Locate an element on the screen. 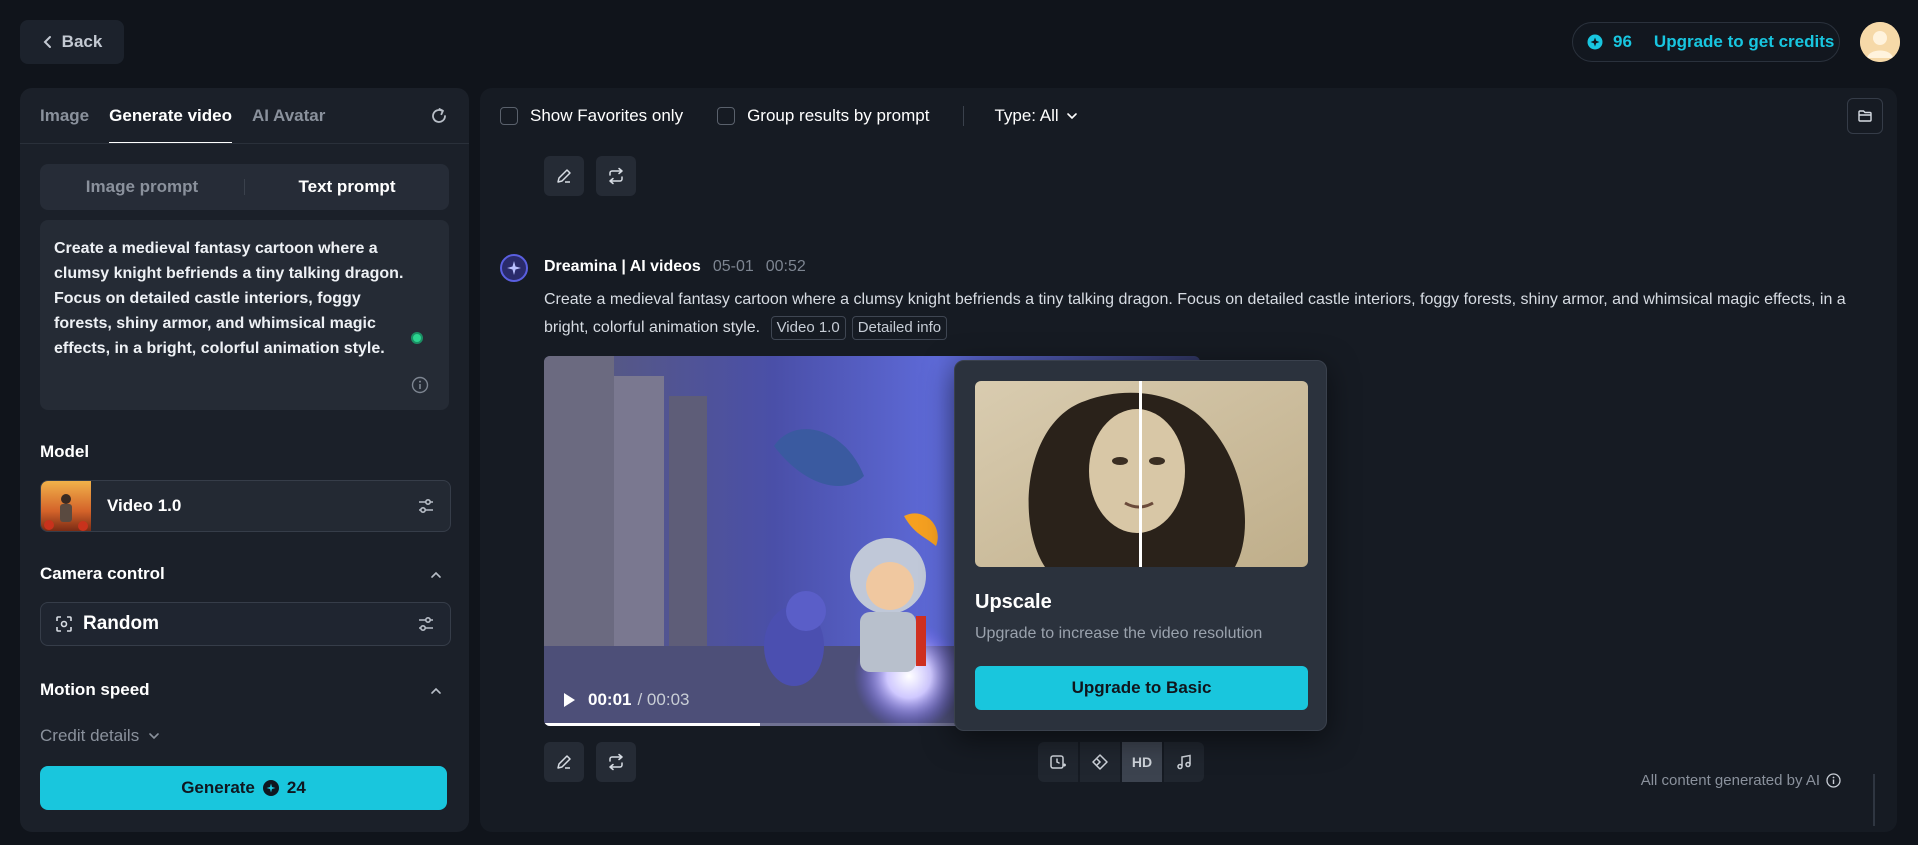  group-checkbox is located at coordinates (726, 116).